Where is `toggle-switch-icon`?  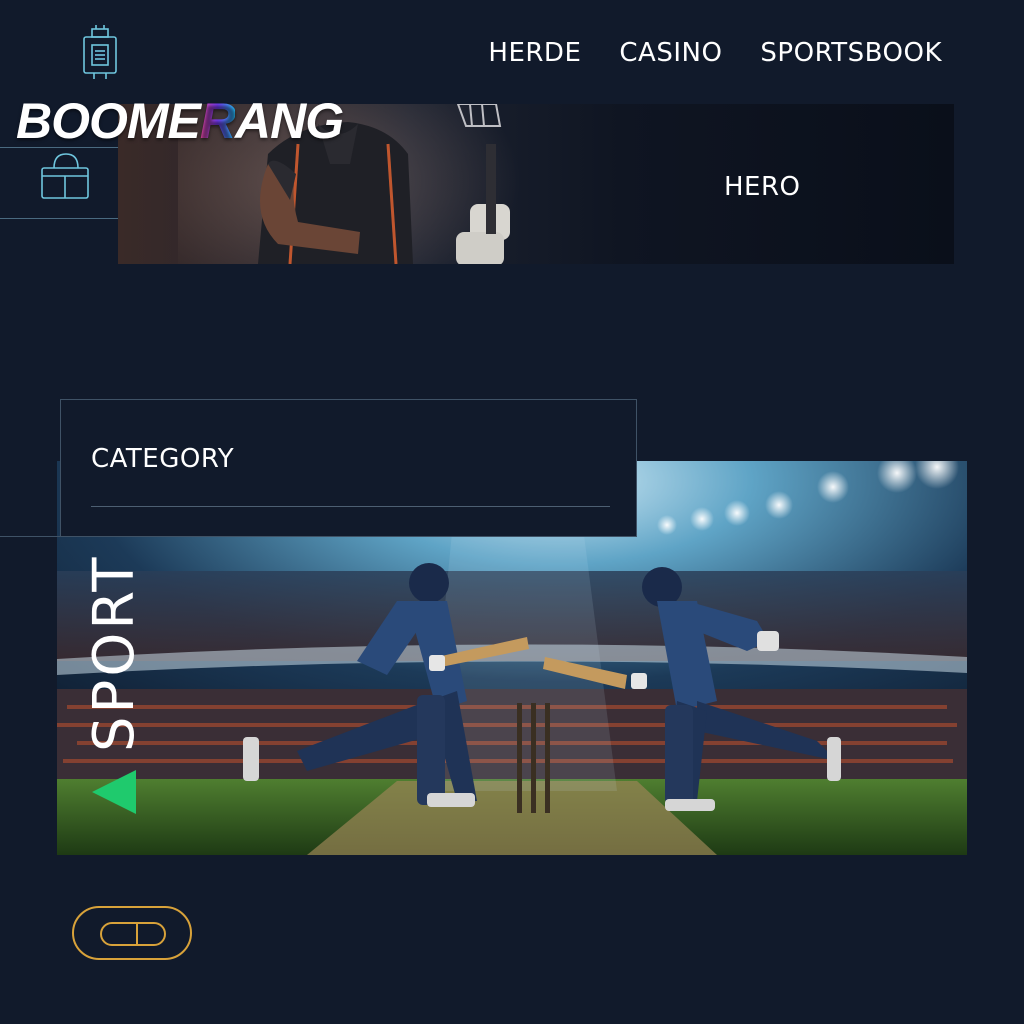
toggle-switch-icon is located at coordinates (132, 933).